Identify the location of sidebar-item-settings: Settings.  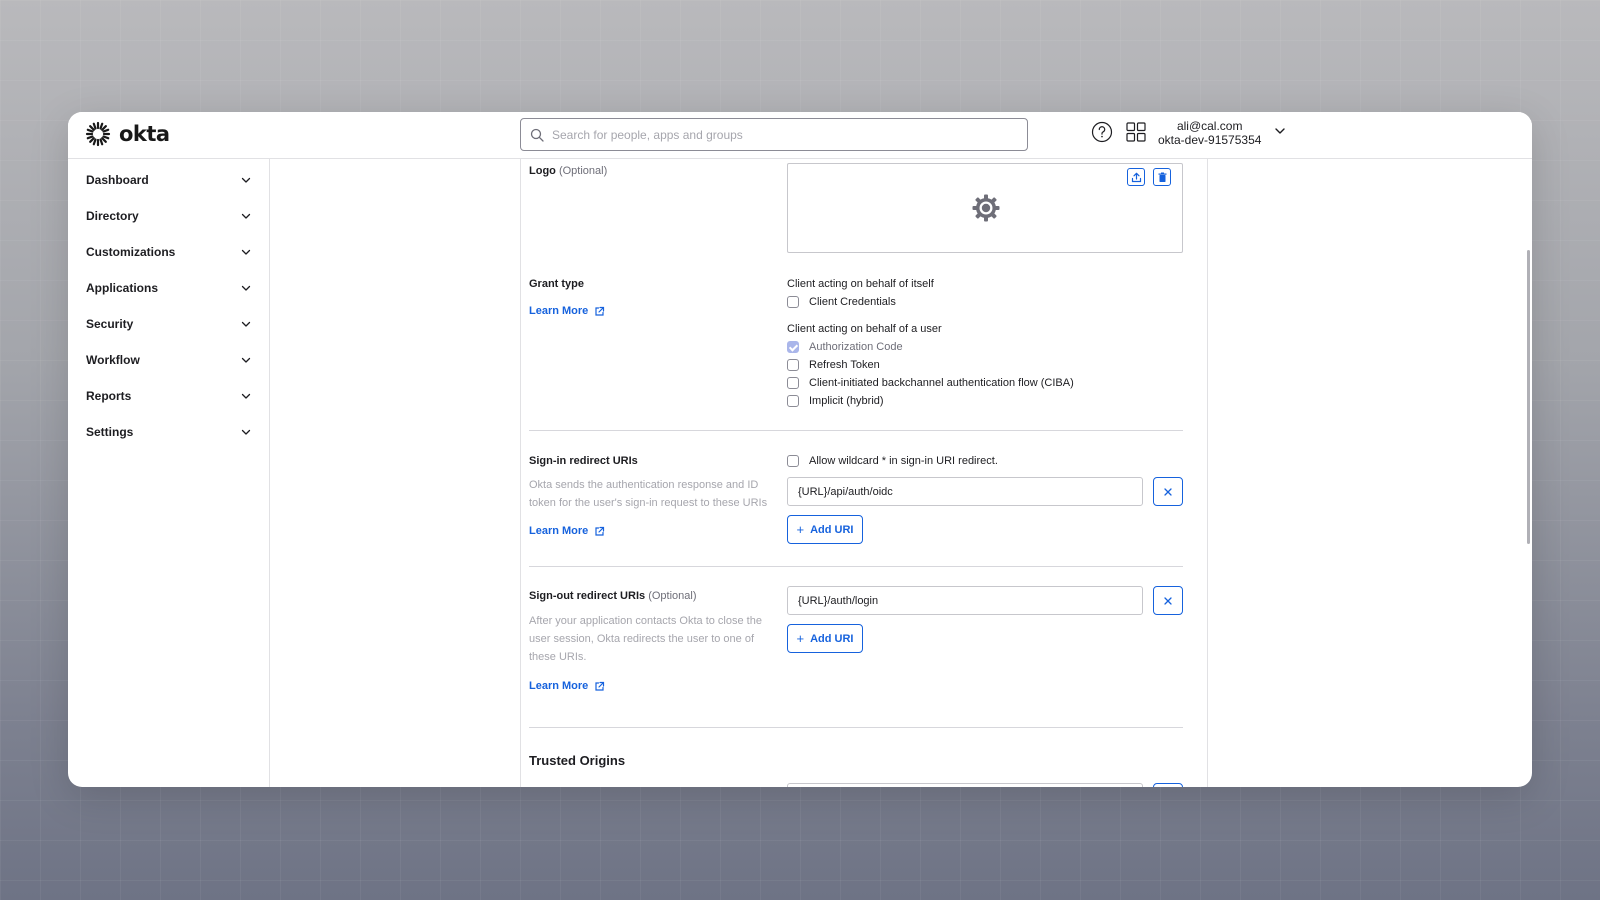
(169, 432).